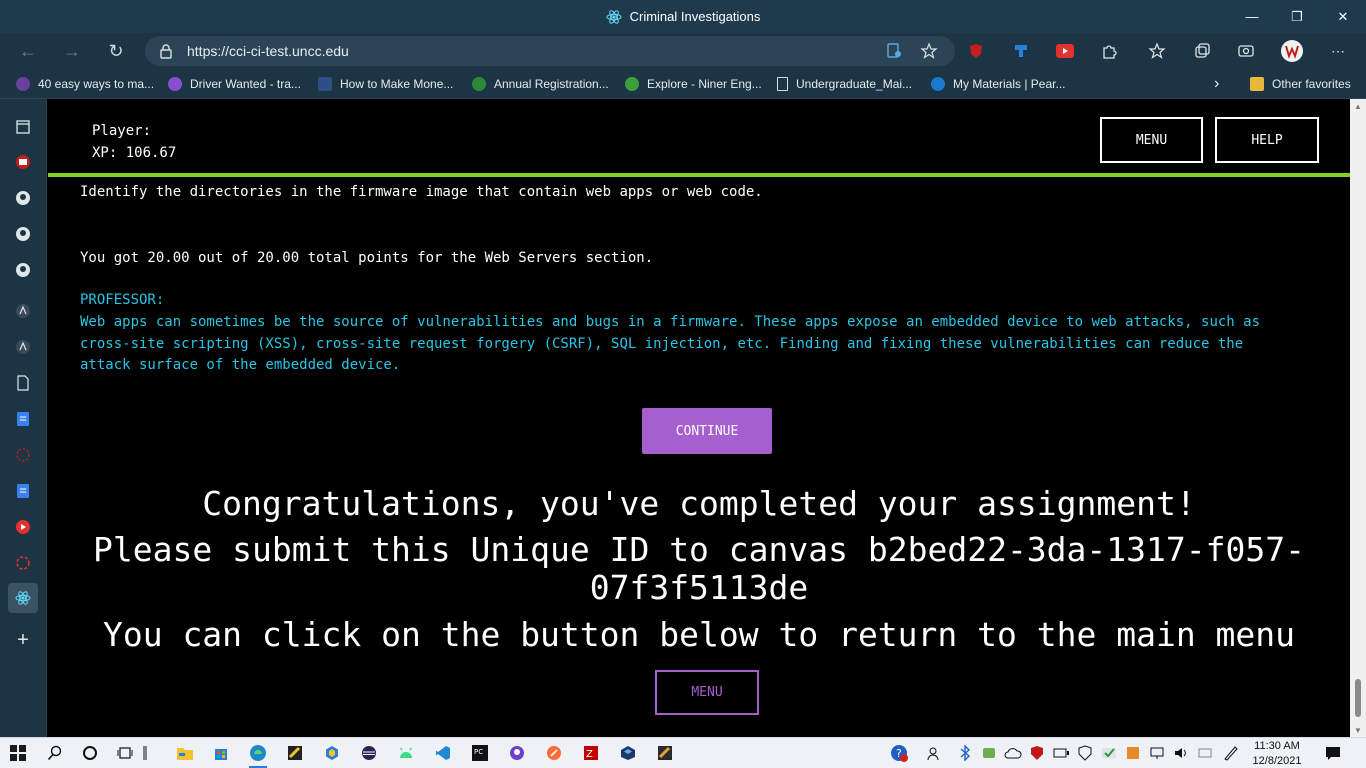  Describe the element at coordinates (28, 51) in the screenshot. I see `back-icon: ←` at that location.